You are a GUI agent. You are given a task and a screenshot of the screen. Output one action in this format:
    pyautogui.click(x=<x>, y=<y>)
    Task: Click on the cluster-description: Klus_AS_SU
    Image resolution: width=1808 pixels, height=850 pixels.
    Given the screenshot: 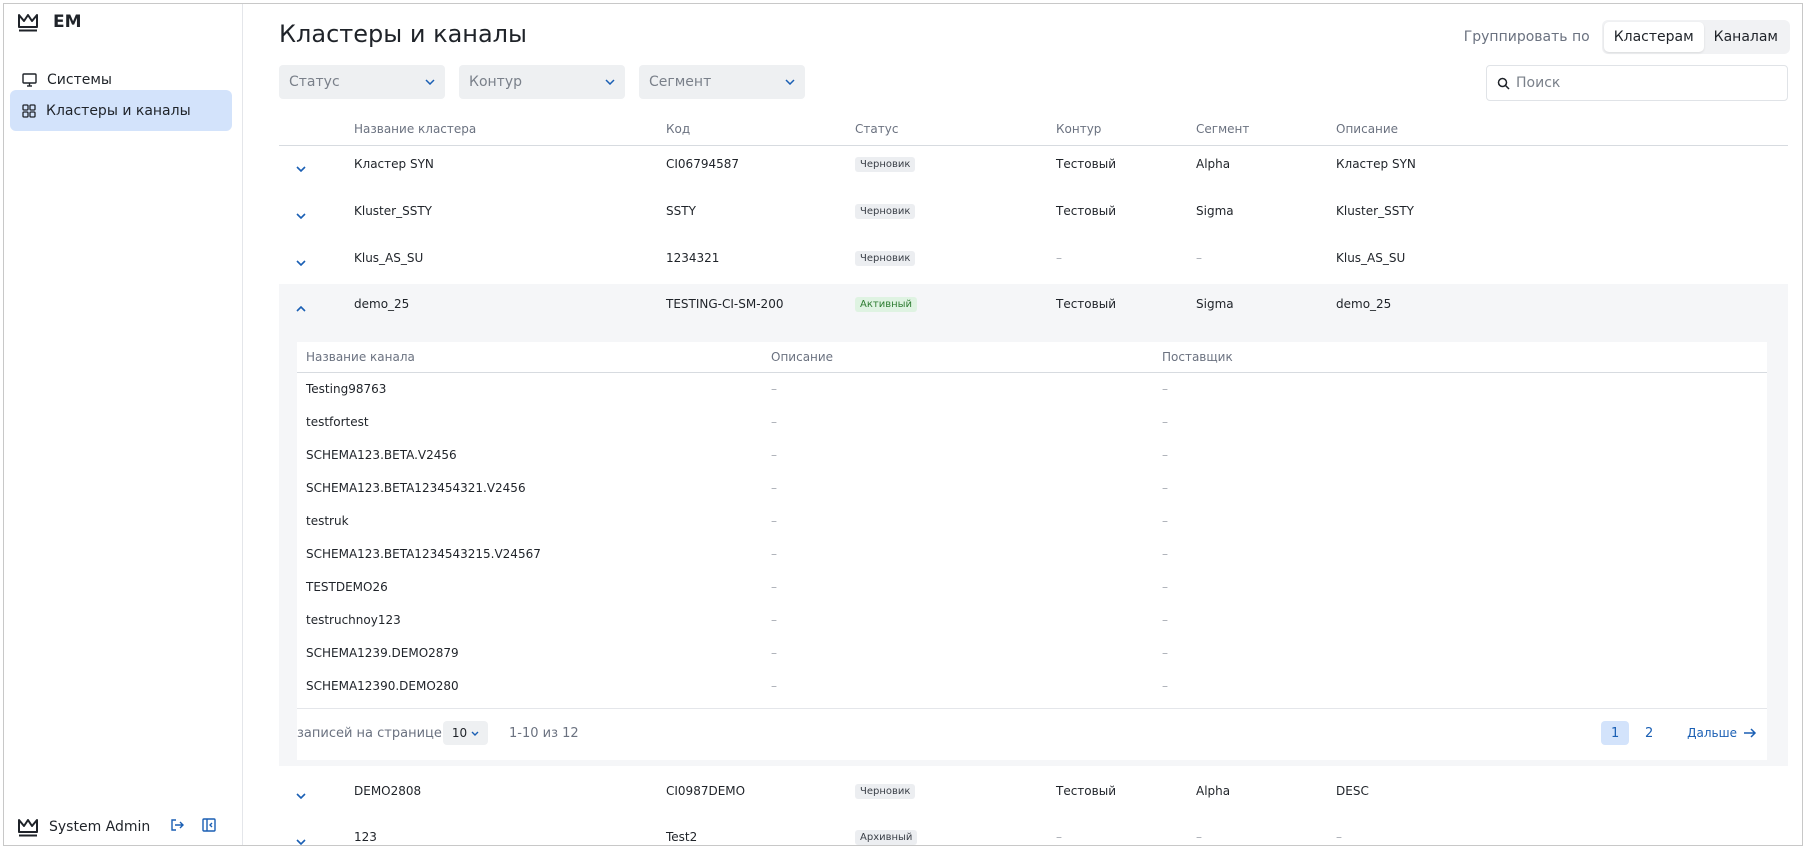 What is the action you would take?
    pyautogui.click(x=1371, y=258)
    